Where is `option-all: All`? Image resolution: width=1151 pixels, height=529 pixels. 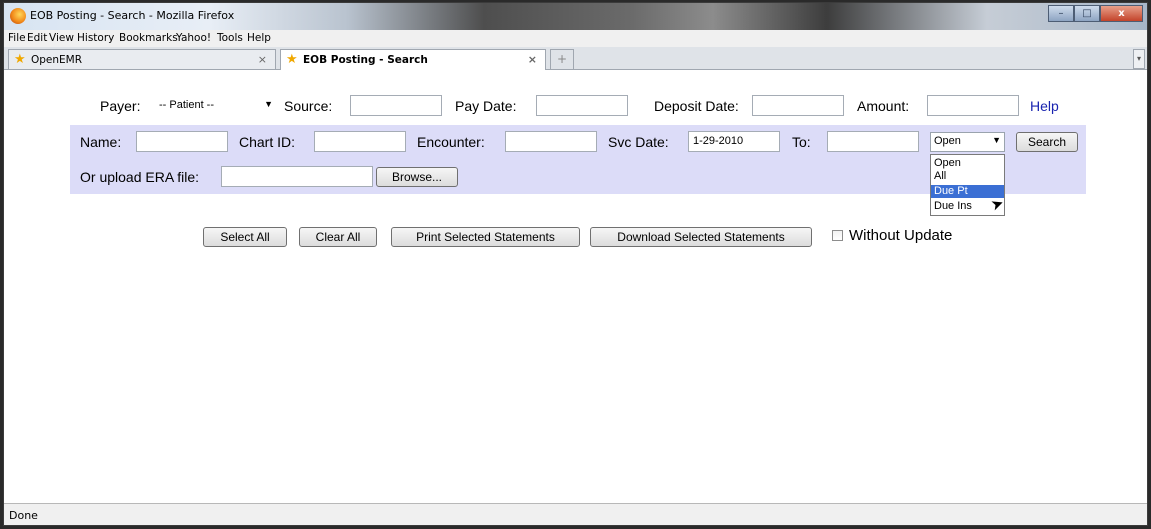
option-all: All is located at coordinates (967, 176).